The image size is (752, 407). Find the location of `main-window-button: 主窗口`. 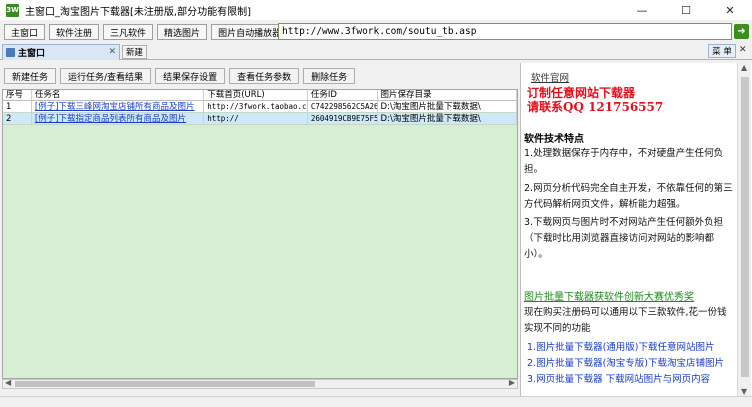

main-window-button: 主窗口 is located at coordinates (25, 32).